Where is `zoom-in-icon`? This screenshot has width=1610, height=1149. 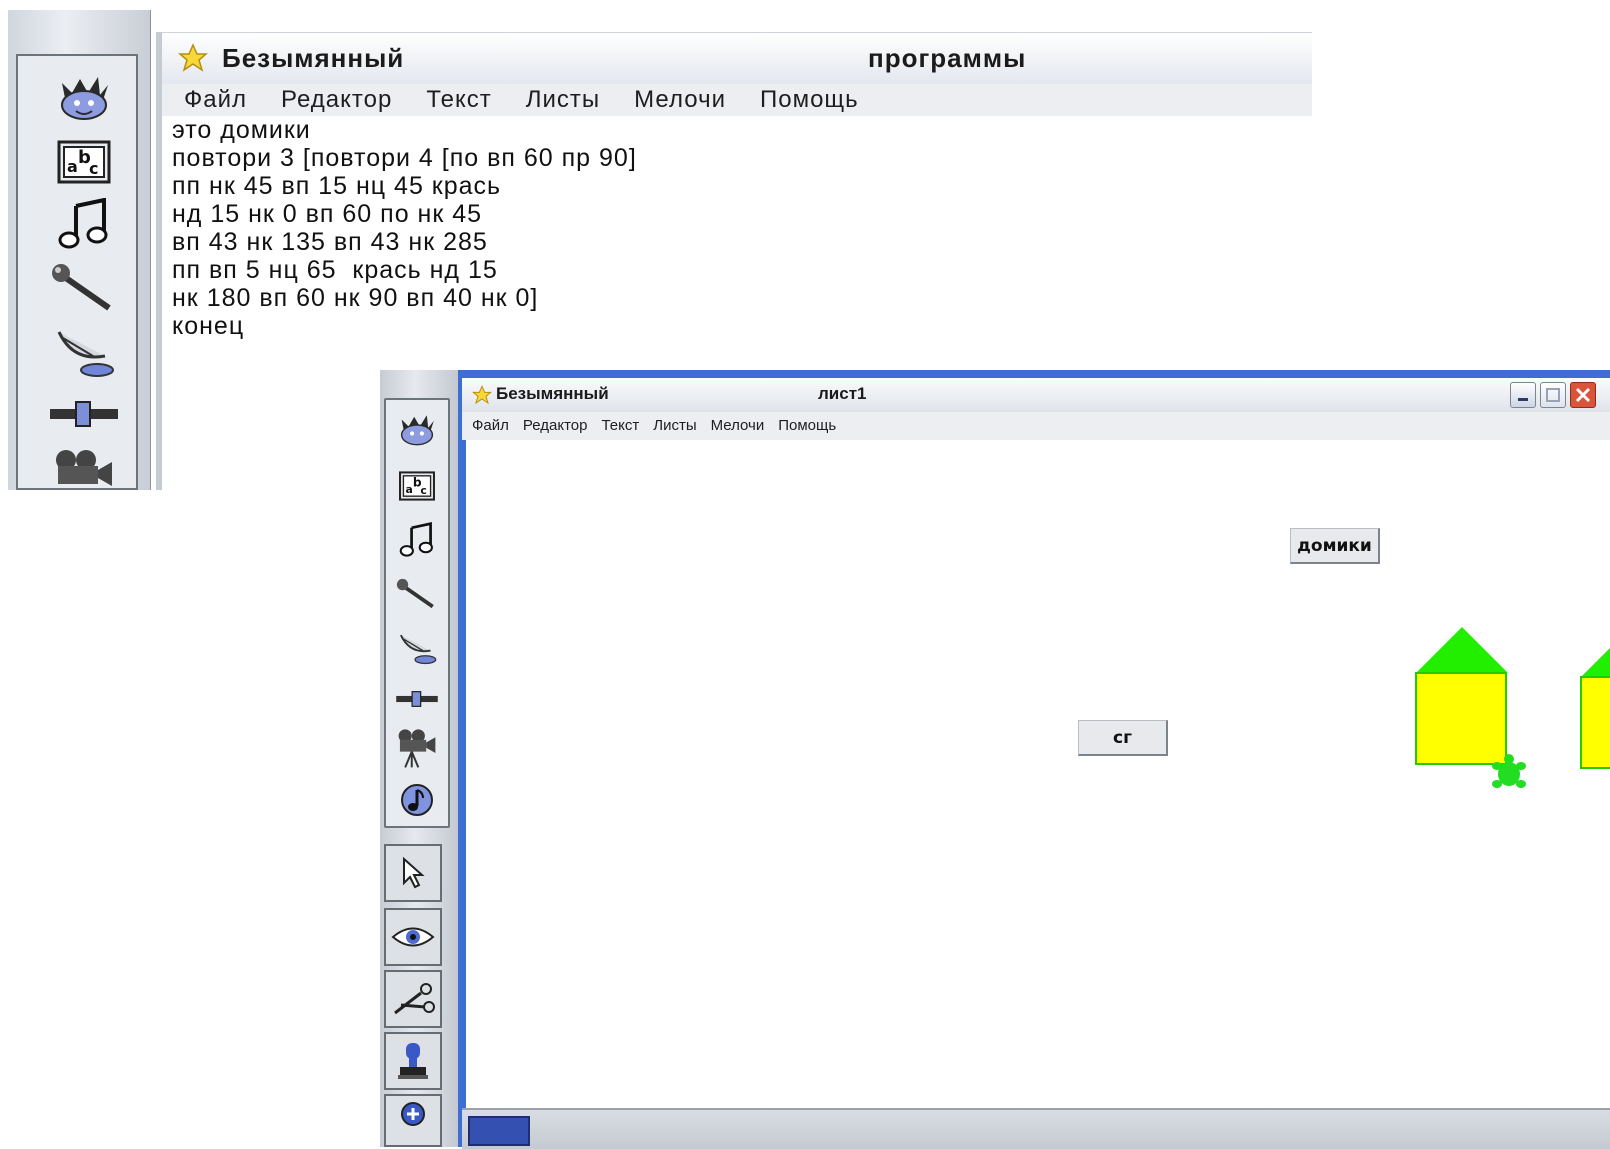
zoom-in-icon is located at coordinates (413, 1113).